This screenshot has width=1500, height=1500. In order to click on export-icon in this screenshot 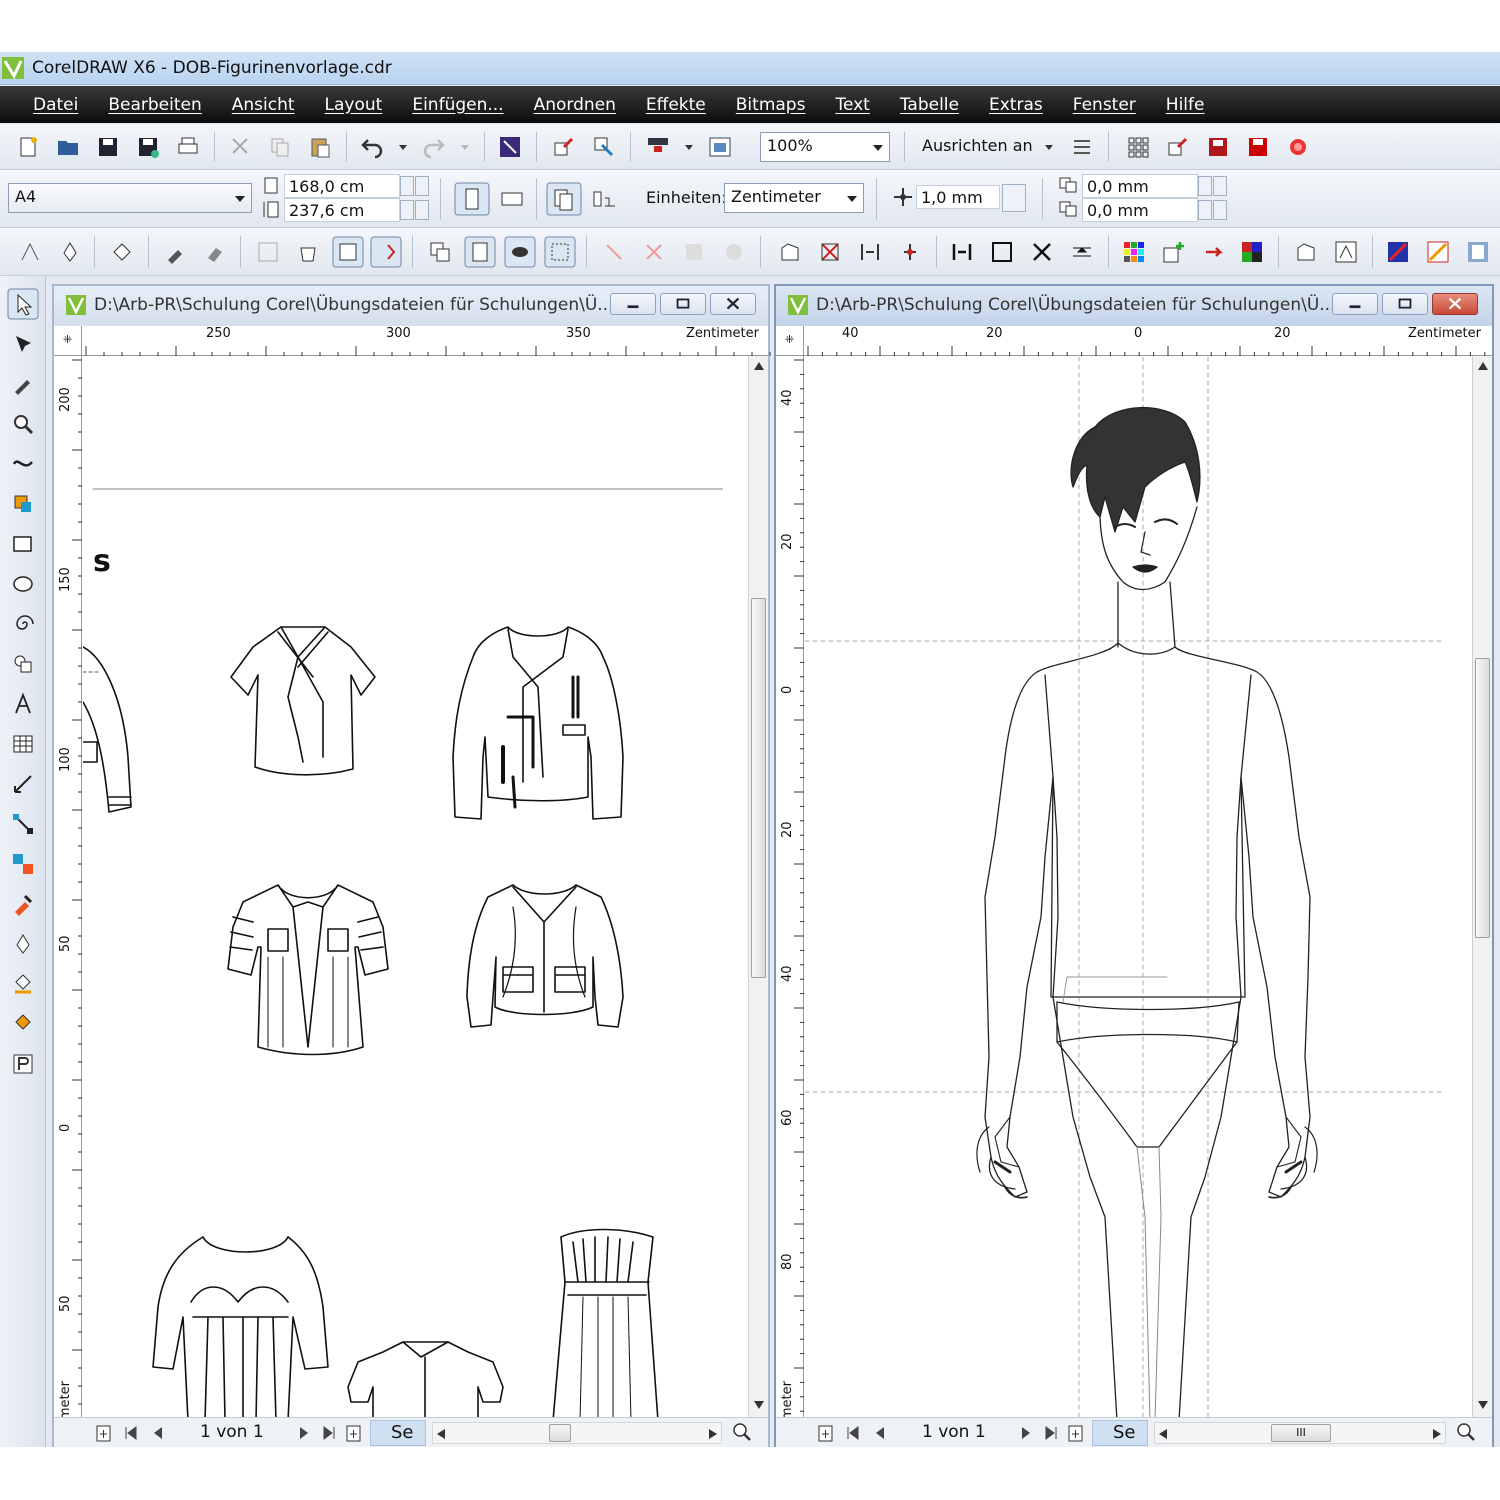, I will do `click(604, 147)`.